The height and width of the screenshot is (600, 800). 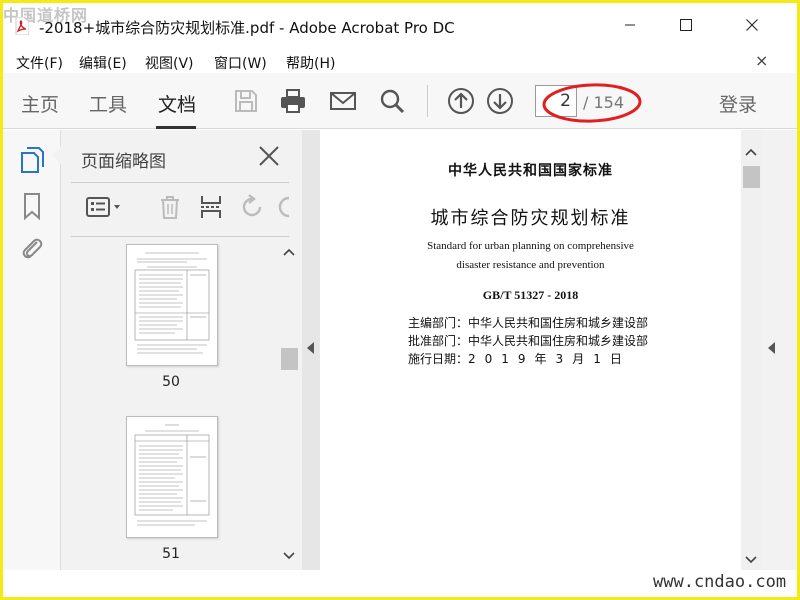 What do you see at coordinates (400, 583) in the screenshot?
I see `bottom-bar: www.cndao.com` at bounding box center [400, 583].